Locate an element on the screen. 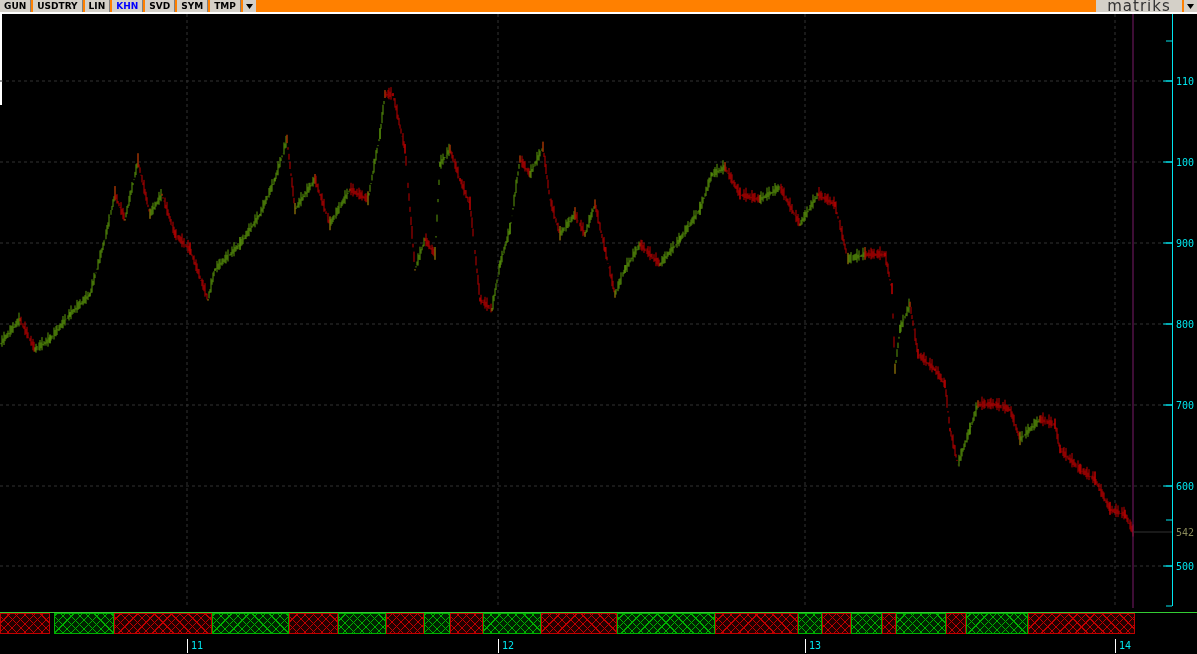 Image resolution: width=1197 pixels, height=654 pixels. symbol-tab: LIN is located at coordinates (97, 6).